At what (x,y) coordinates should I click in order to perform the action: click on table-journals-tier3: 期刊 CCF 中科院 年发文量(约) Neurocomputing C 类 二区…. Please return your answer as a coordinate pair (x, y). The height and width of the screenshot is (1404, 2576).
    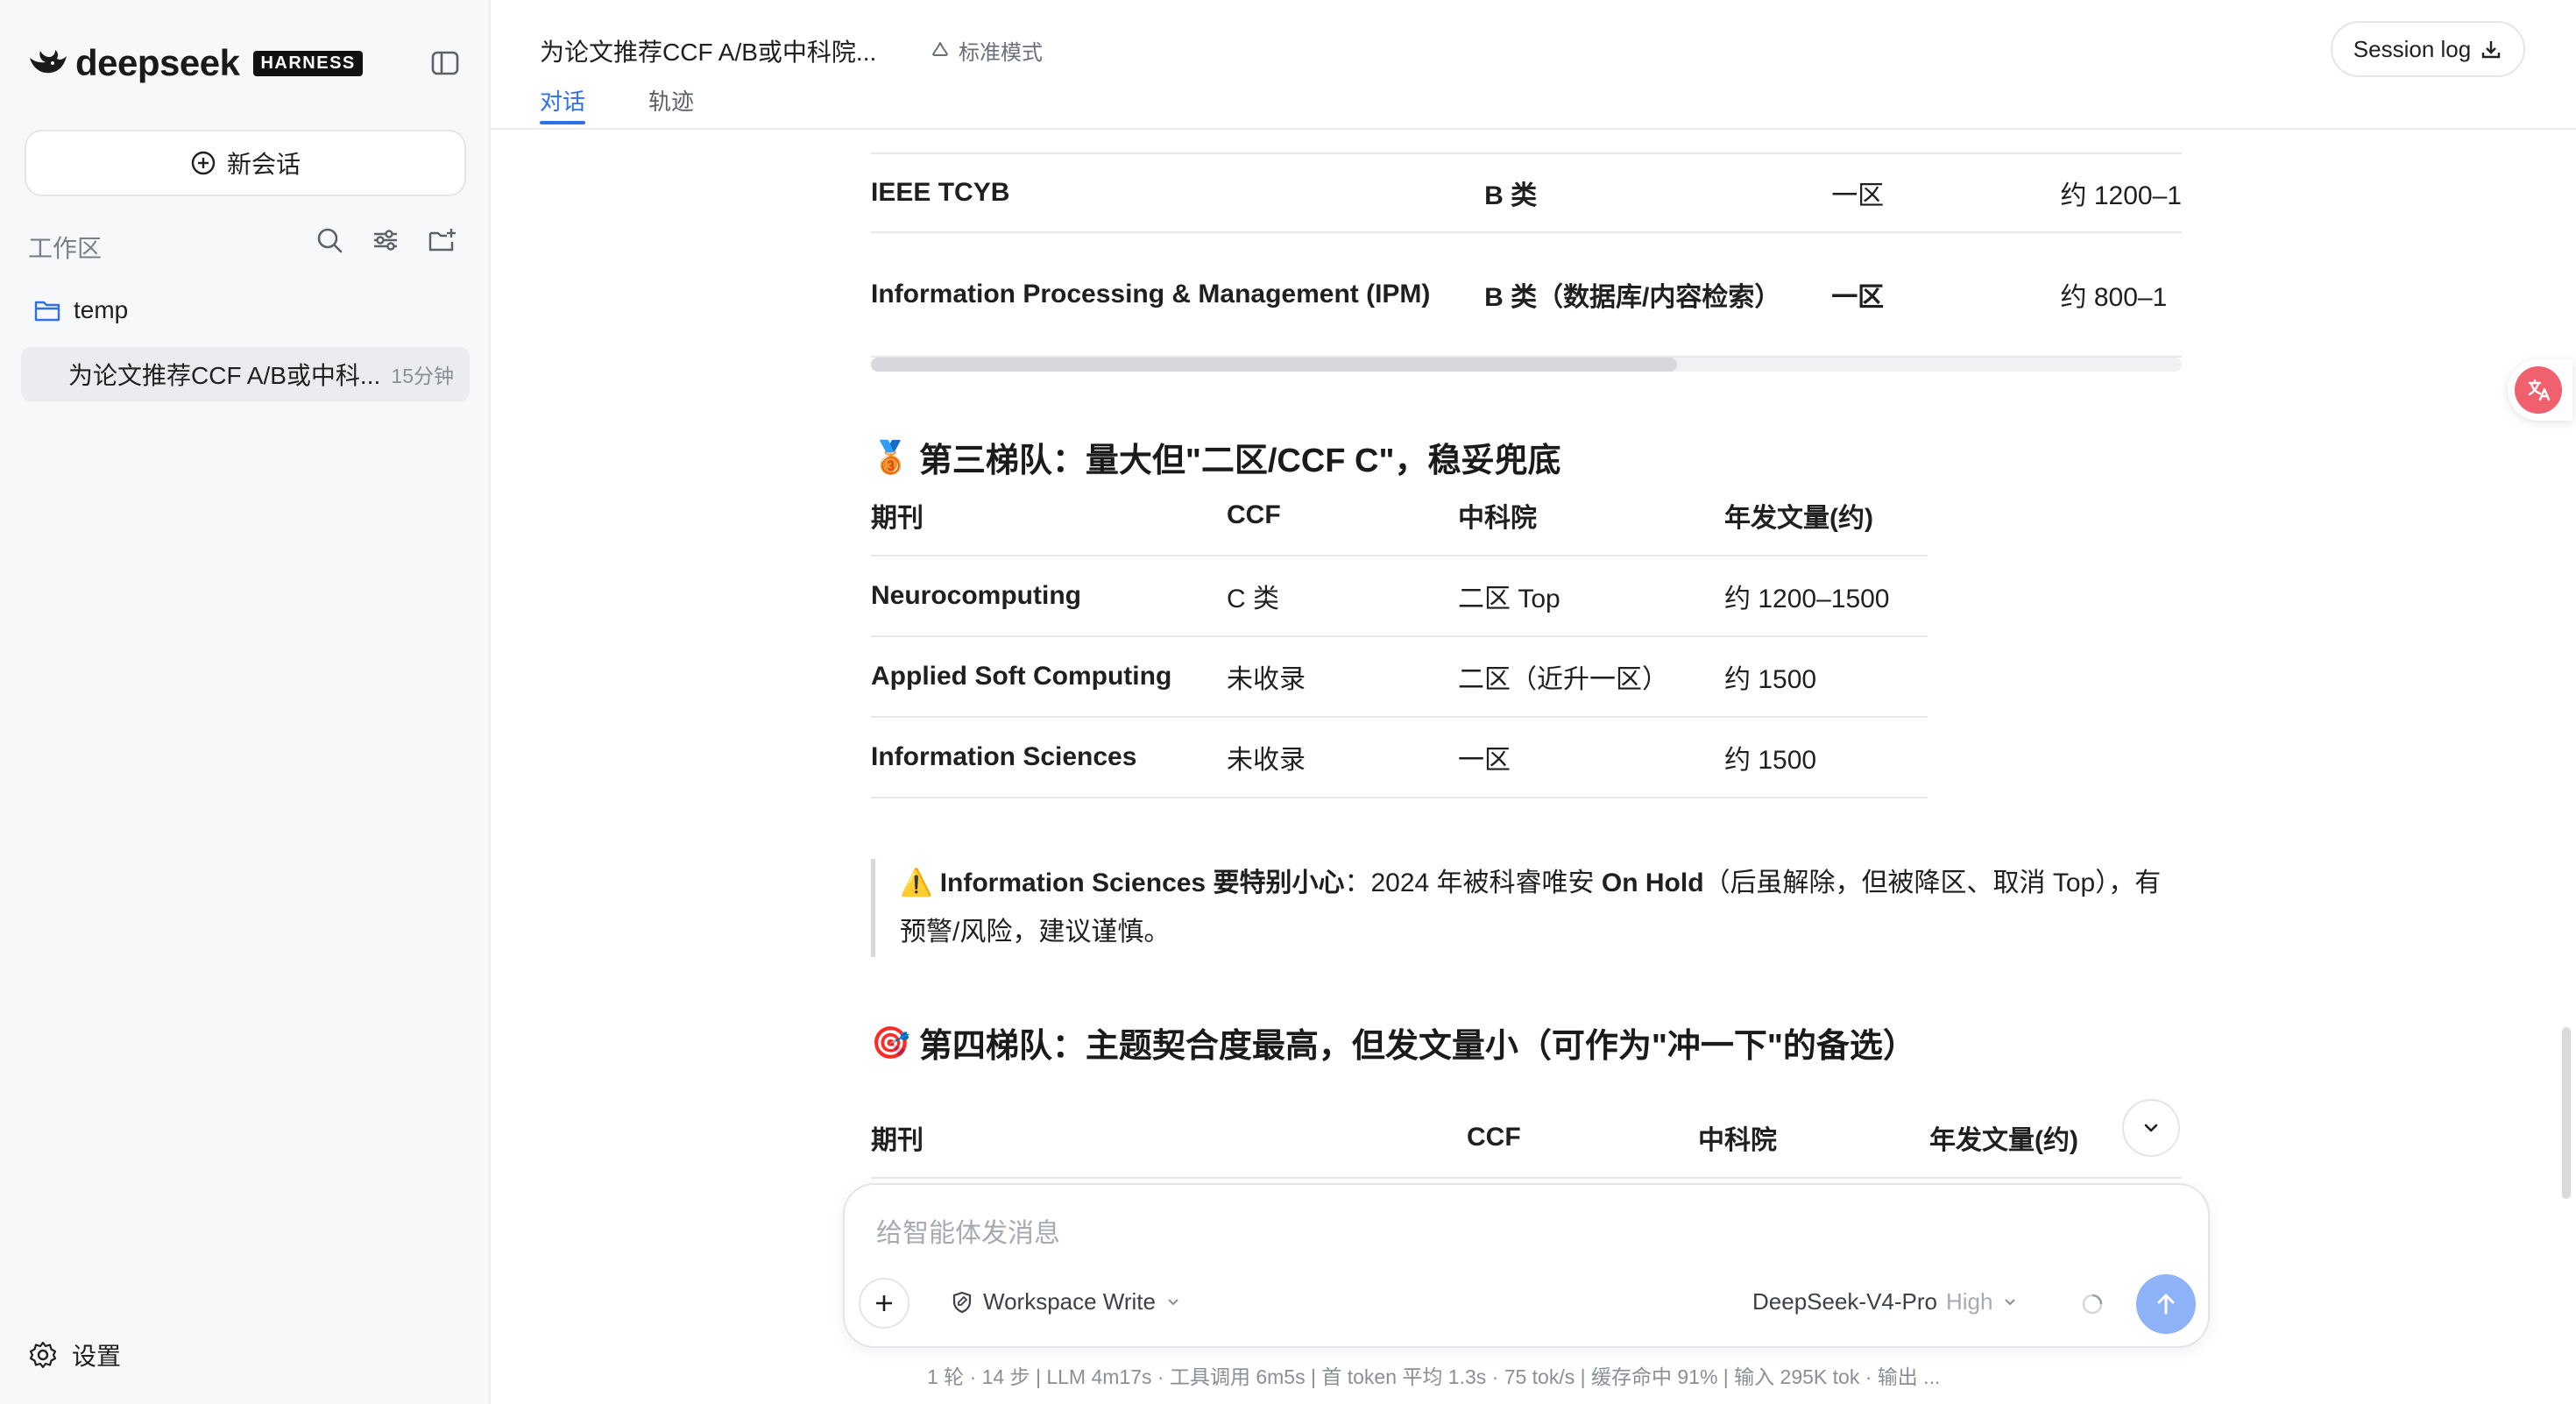
    Looking at the image, I should click on (1399, 636).